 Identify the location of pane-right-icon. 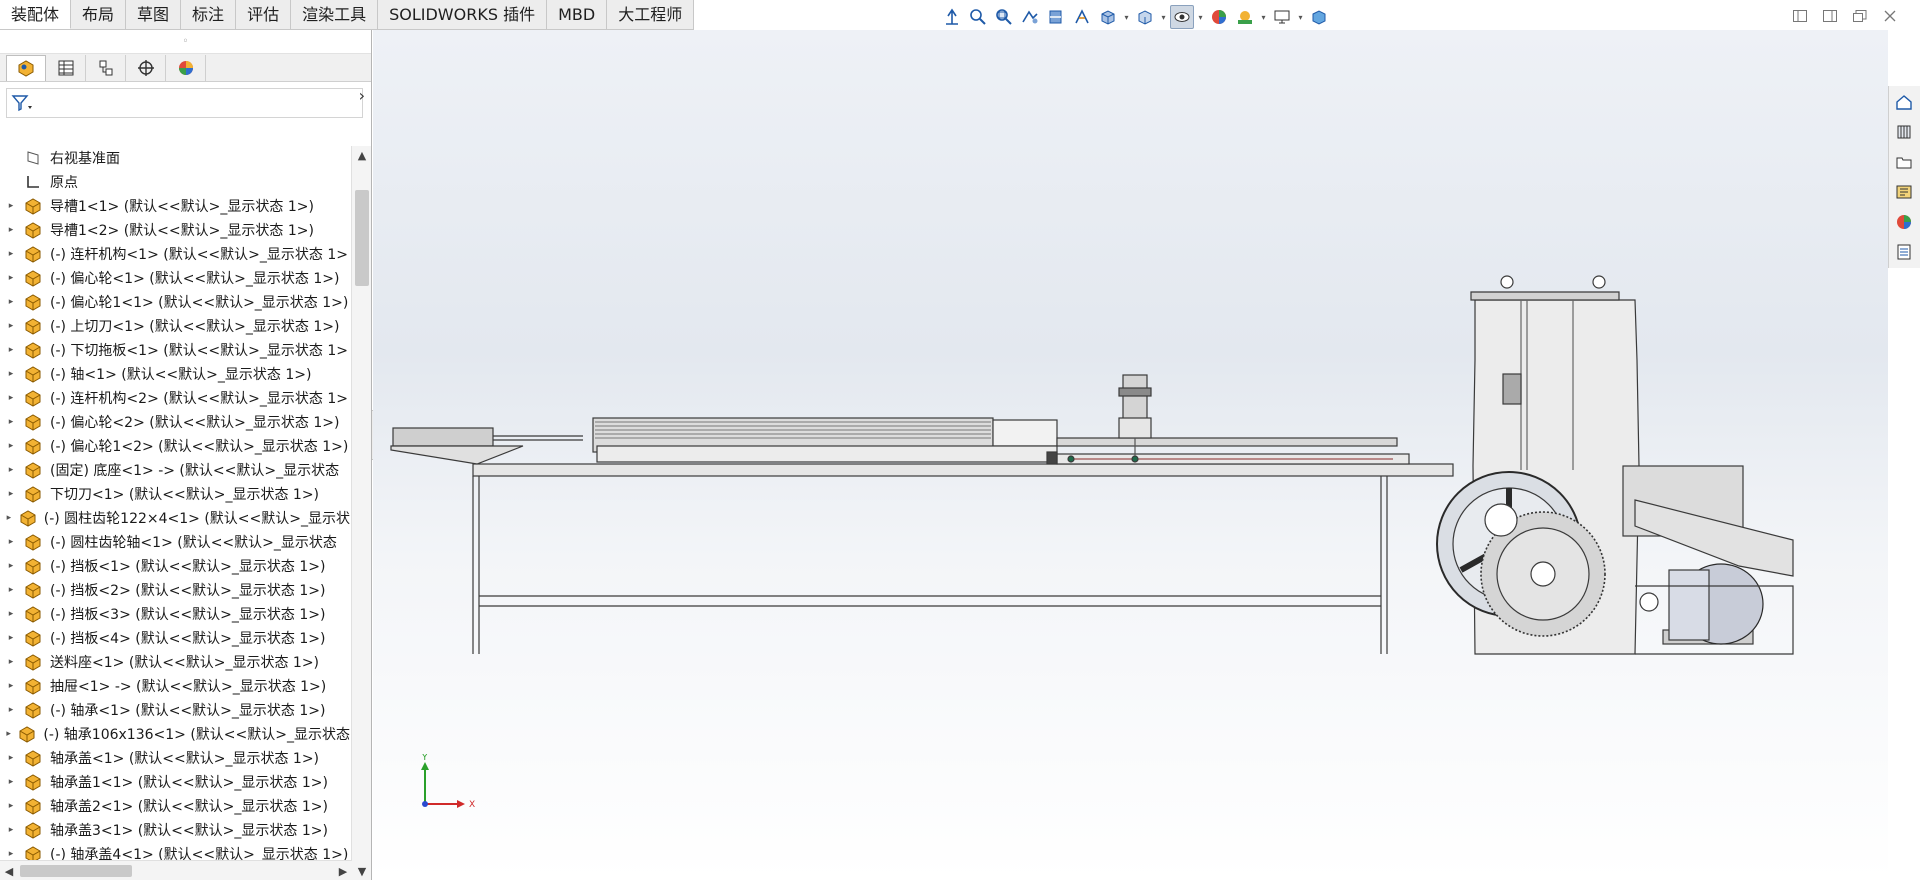
(1830, 16).